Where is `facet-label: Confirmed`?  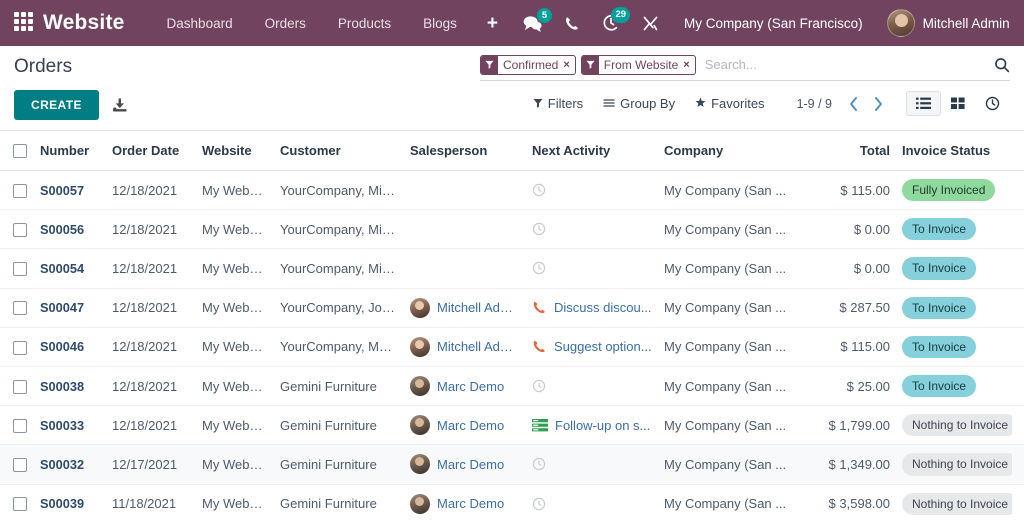
facet-label: Confirmed is located at coordinates (531, 64).